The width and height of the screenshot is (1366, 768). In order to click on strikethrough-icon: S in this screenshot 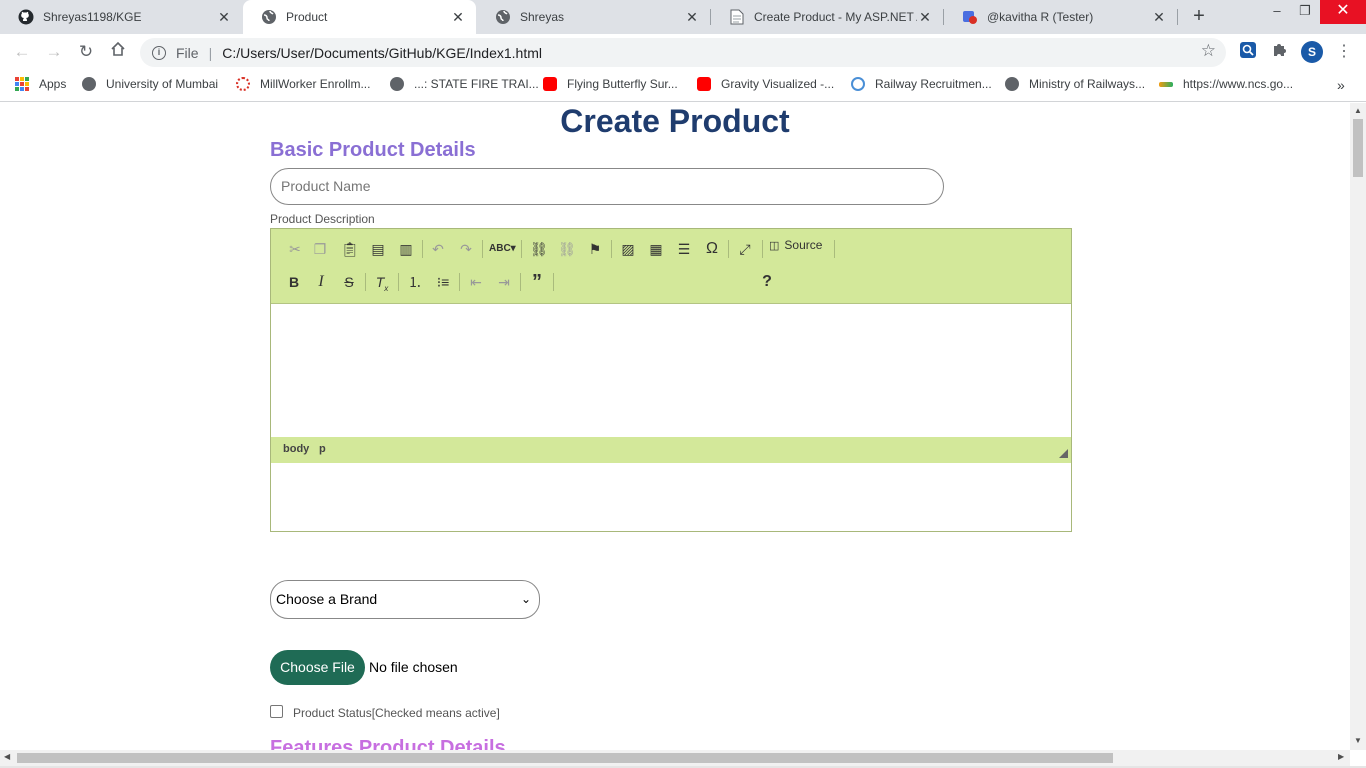, I will do `click(349, 282)`.